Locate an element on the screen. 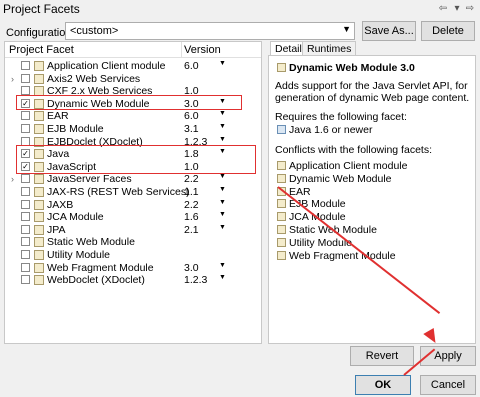 The image size is (480, 397). facet-row: › JavaServer Faces 2.2 ▼ is located at coordinates (133, 179).